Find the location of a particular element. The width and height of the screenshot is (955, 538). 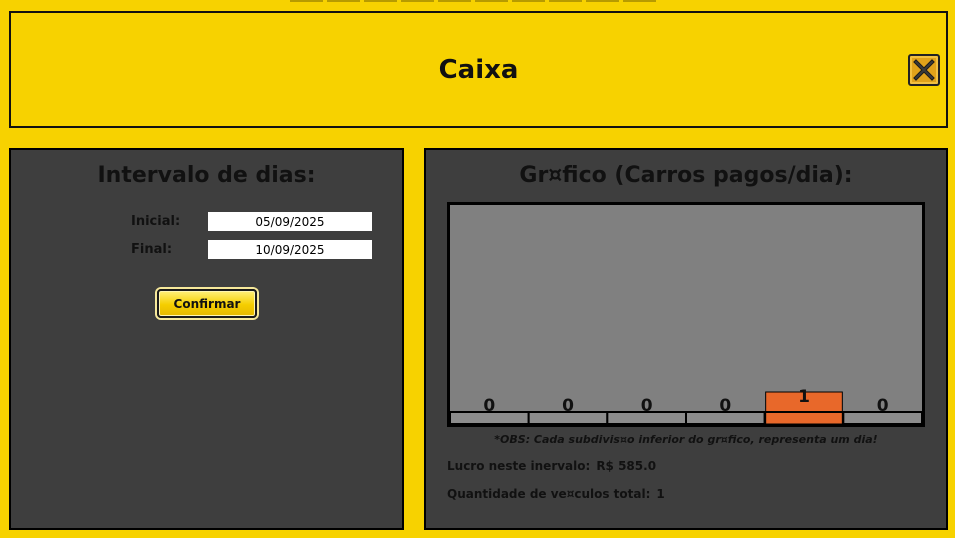

initial-date-input is located at coordinates (290, 221).